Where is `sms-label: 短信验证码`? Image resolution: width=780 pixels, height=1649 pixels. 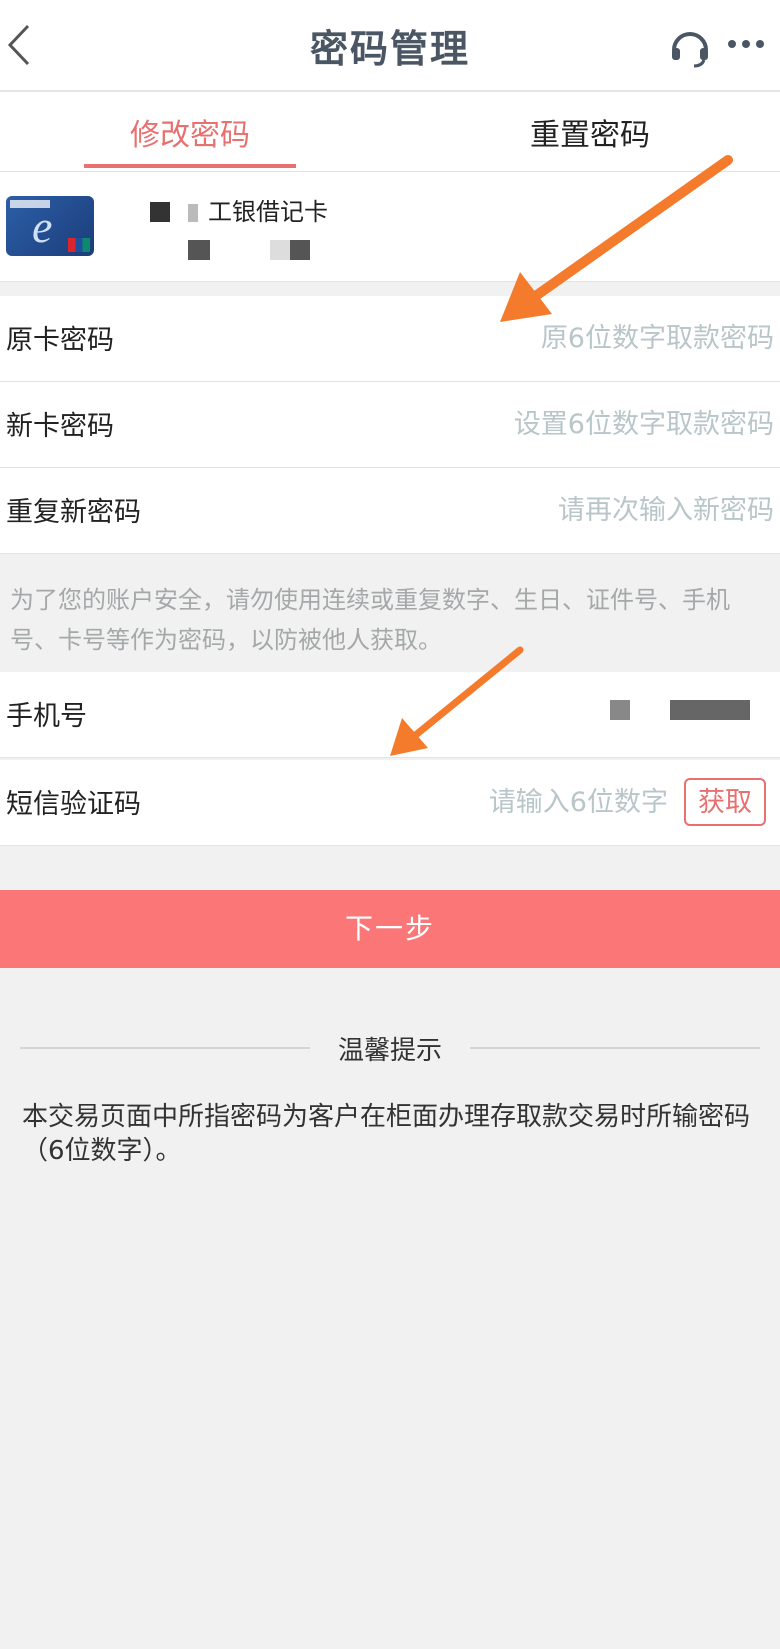 sms-label: 短信验证码 is located at coordinates (73, 804).